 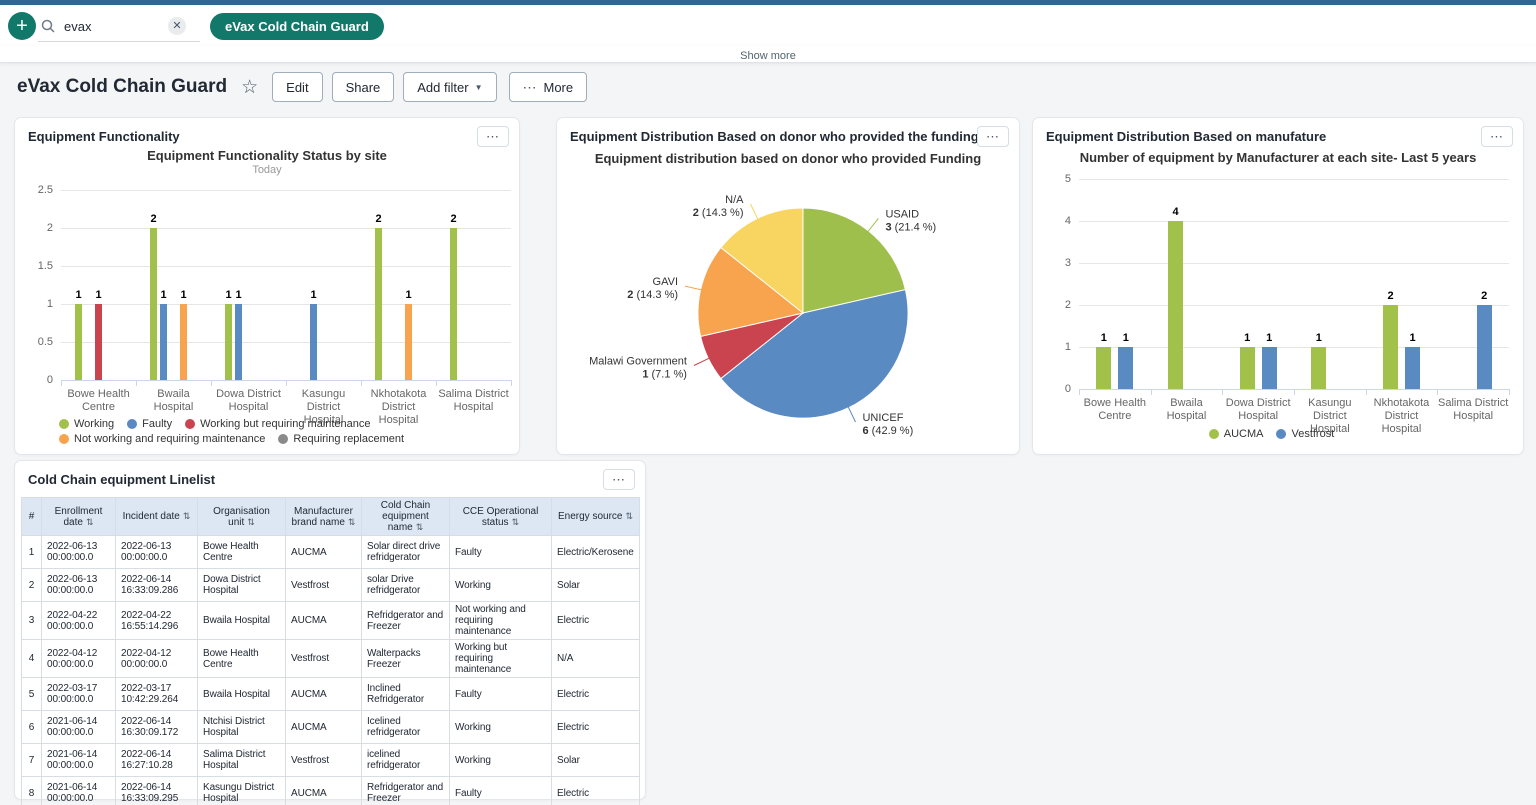 What do you see at coordinates (619, 479) in the screenshot?
I see `panel-more-icon: ⋯` at bounding box center [619, 479].